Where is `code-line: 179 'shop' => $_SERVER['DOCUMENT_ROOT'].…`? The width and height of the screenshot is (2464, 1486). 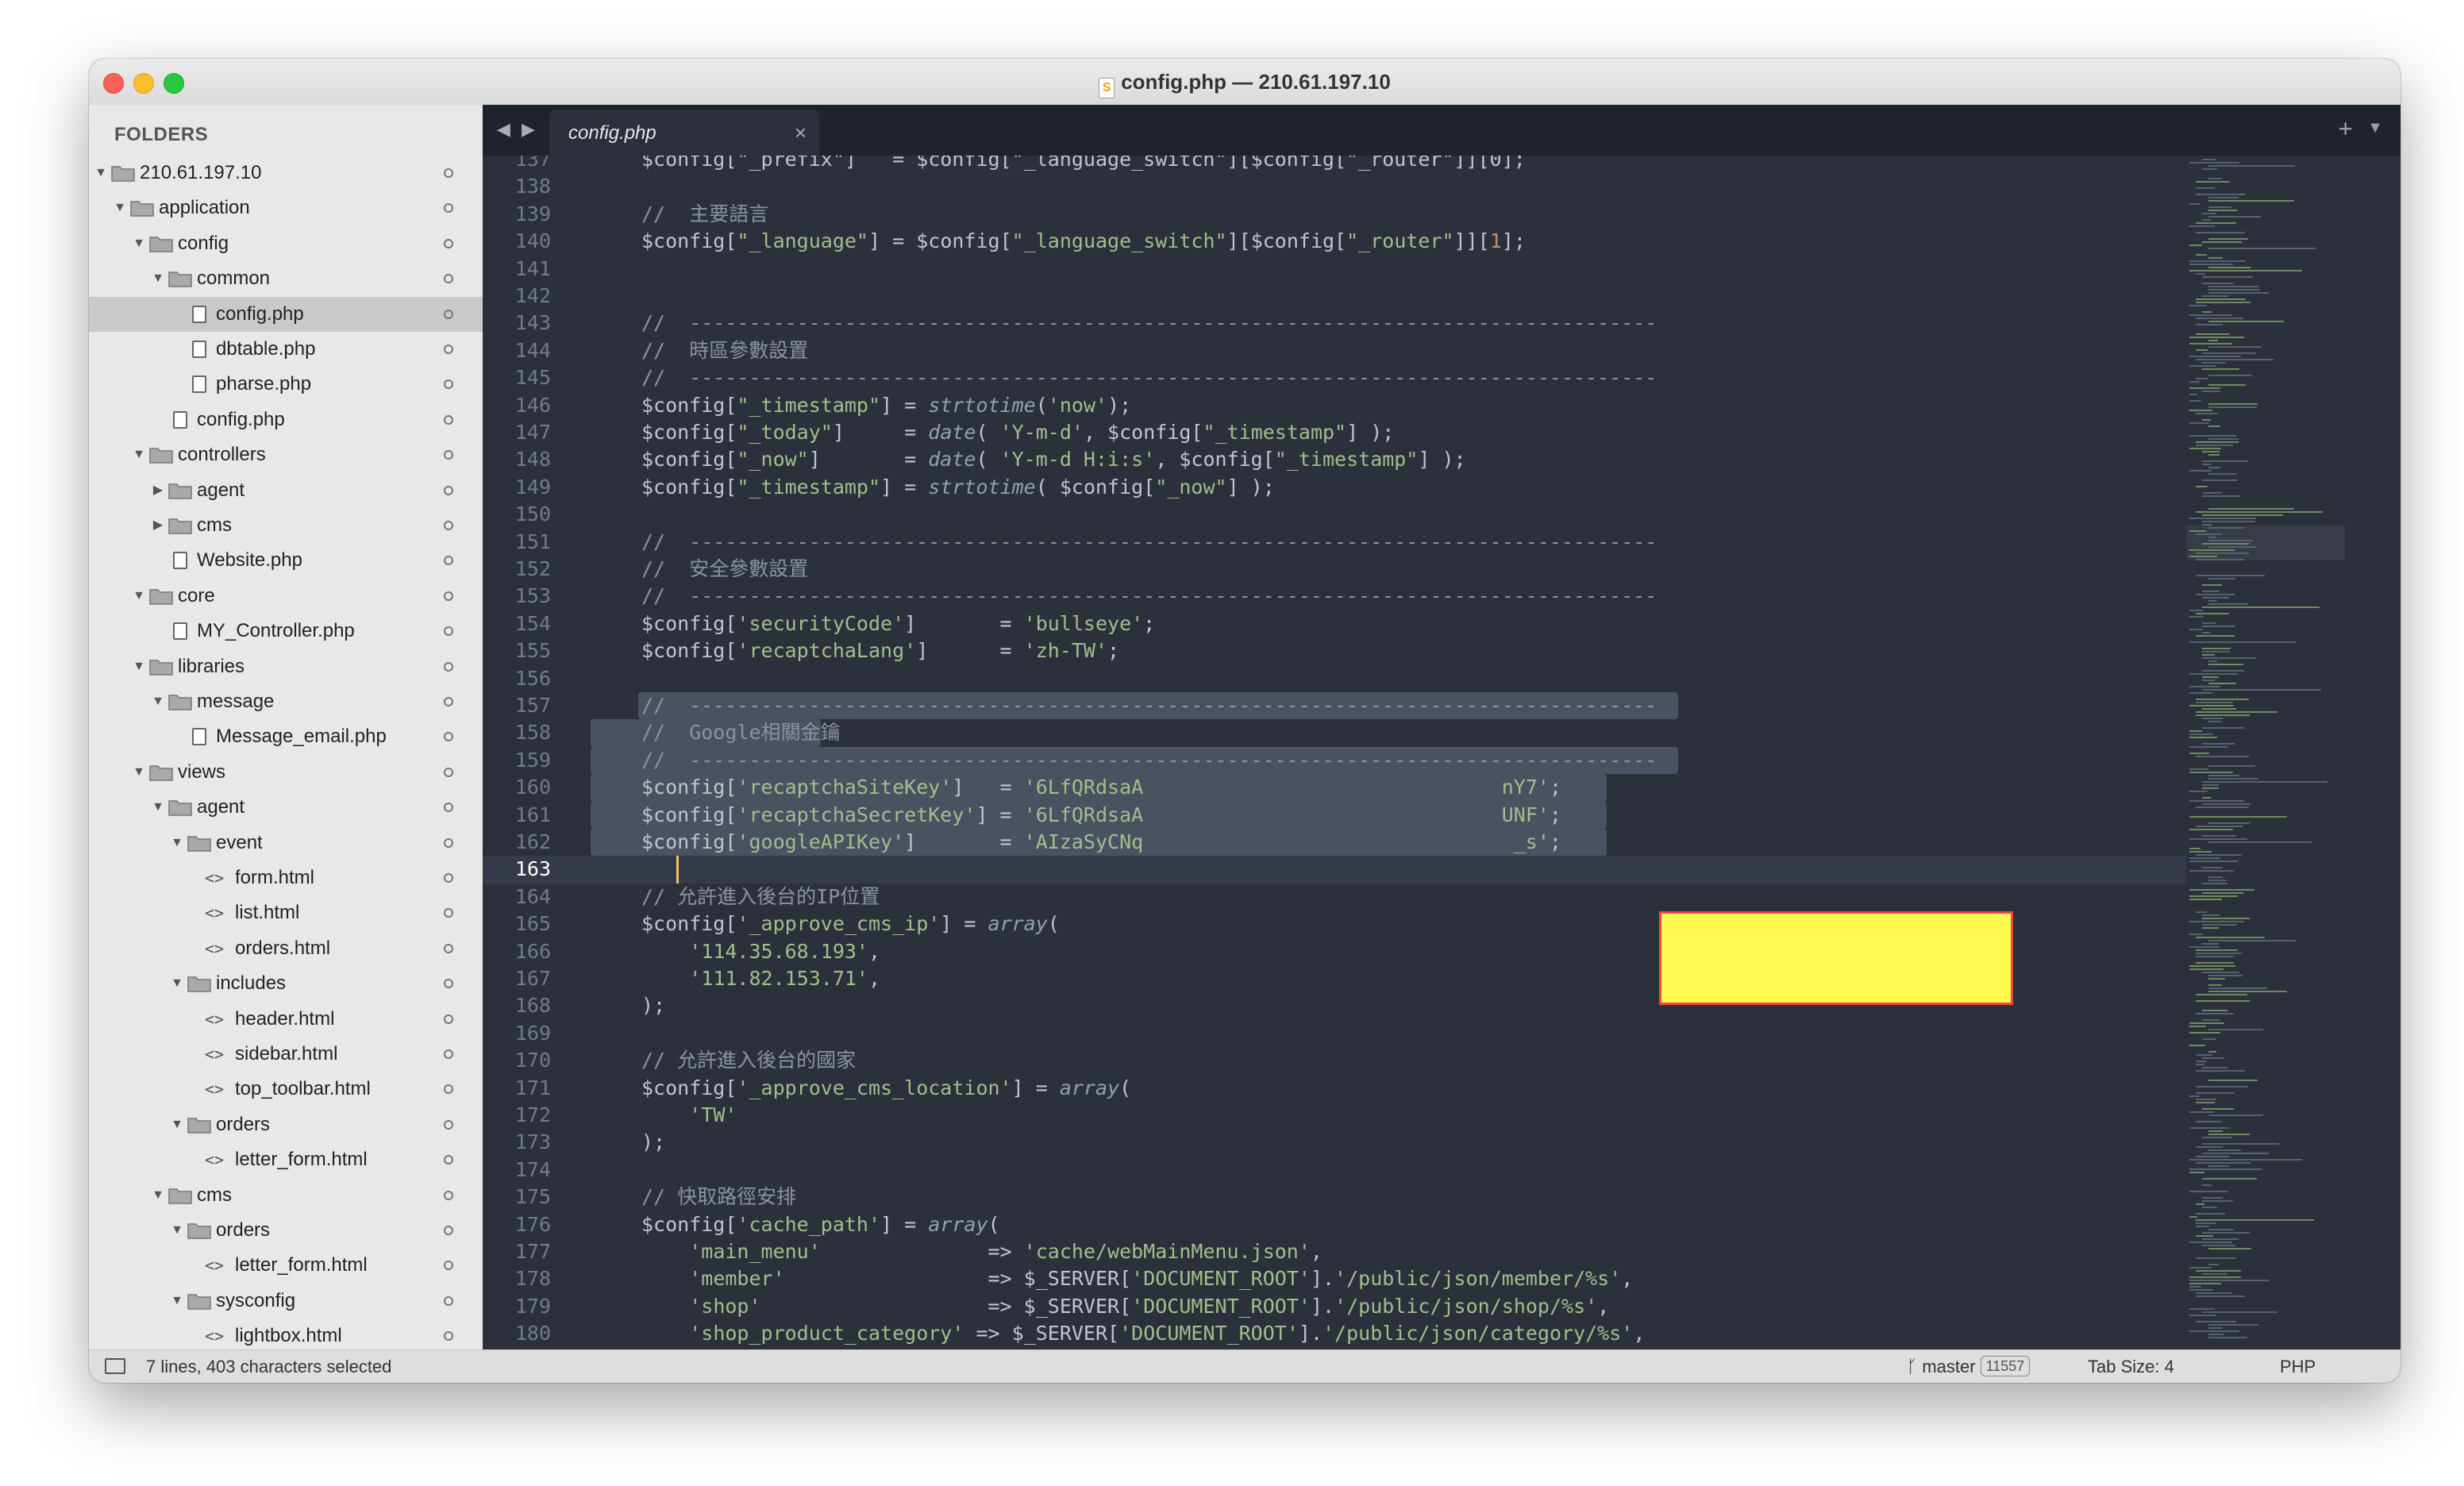 code-line: 179 'shop' => $_SERVER['DOCUMENT_ROOT'].… is located at coordinates (1356, 1306).